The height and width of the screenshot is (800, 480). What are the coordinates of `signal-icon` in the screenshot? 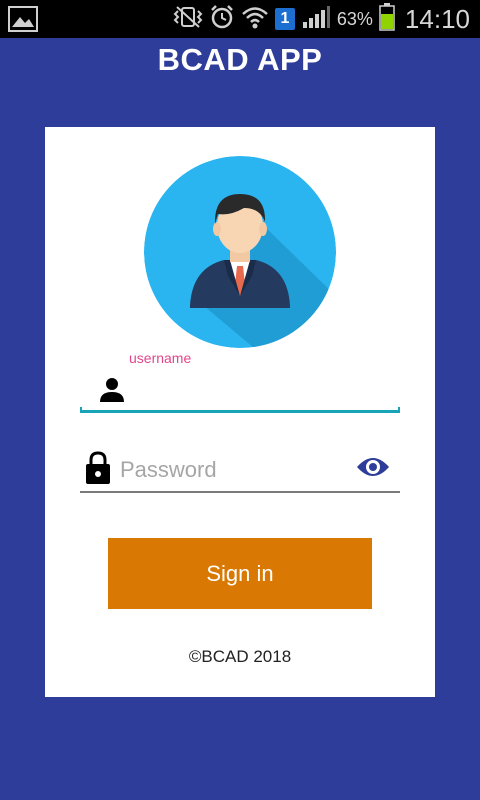 It's located at (316, 19).